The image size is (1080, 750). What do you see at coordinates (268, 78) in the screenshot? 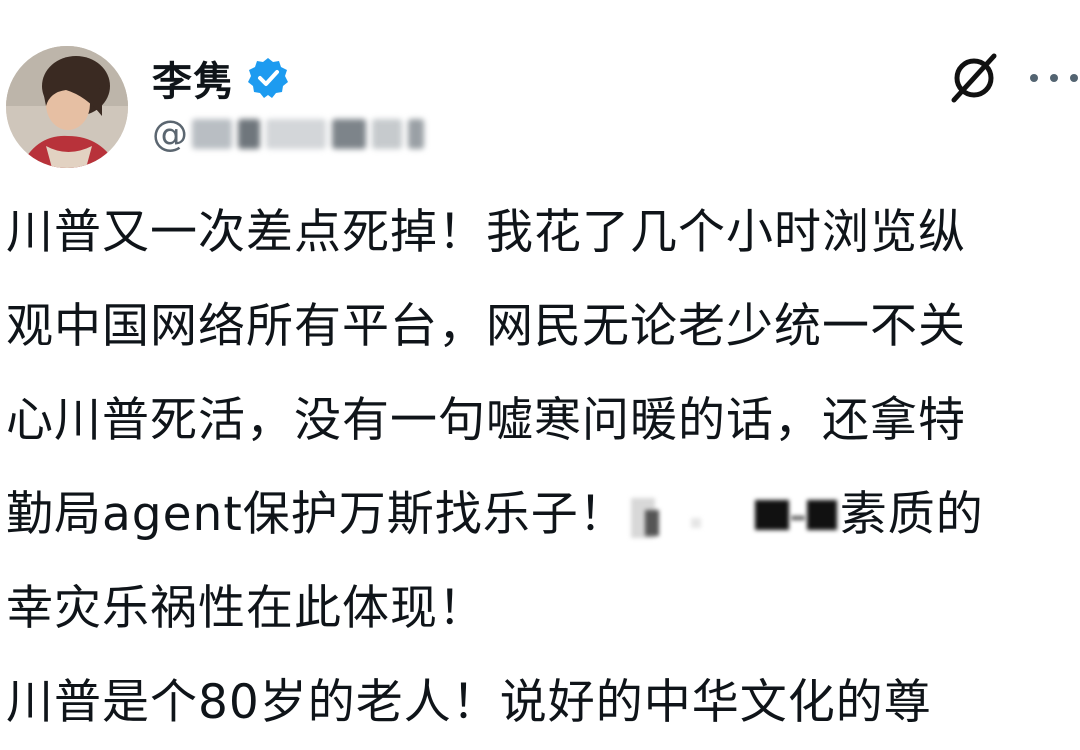
I see `verified-badge-icon` at bounding box center [268, 78].